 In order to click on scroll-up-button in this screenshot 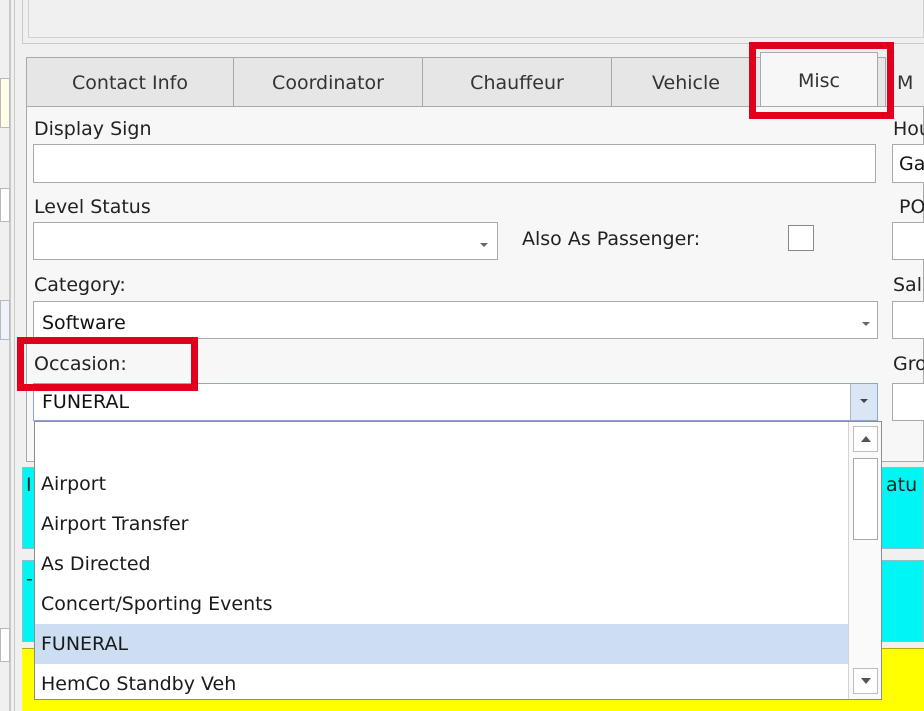, I will do `click(865, 439)`.